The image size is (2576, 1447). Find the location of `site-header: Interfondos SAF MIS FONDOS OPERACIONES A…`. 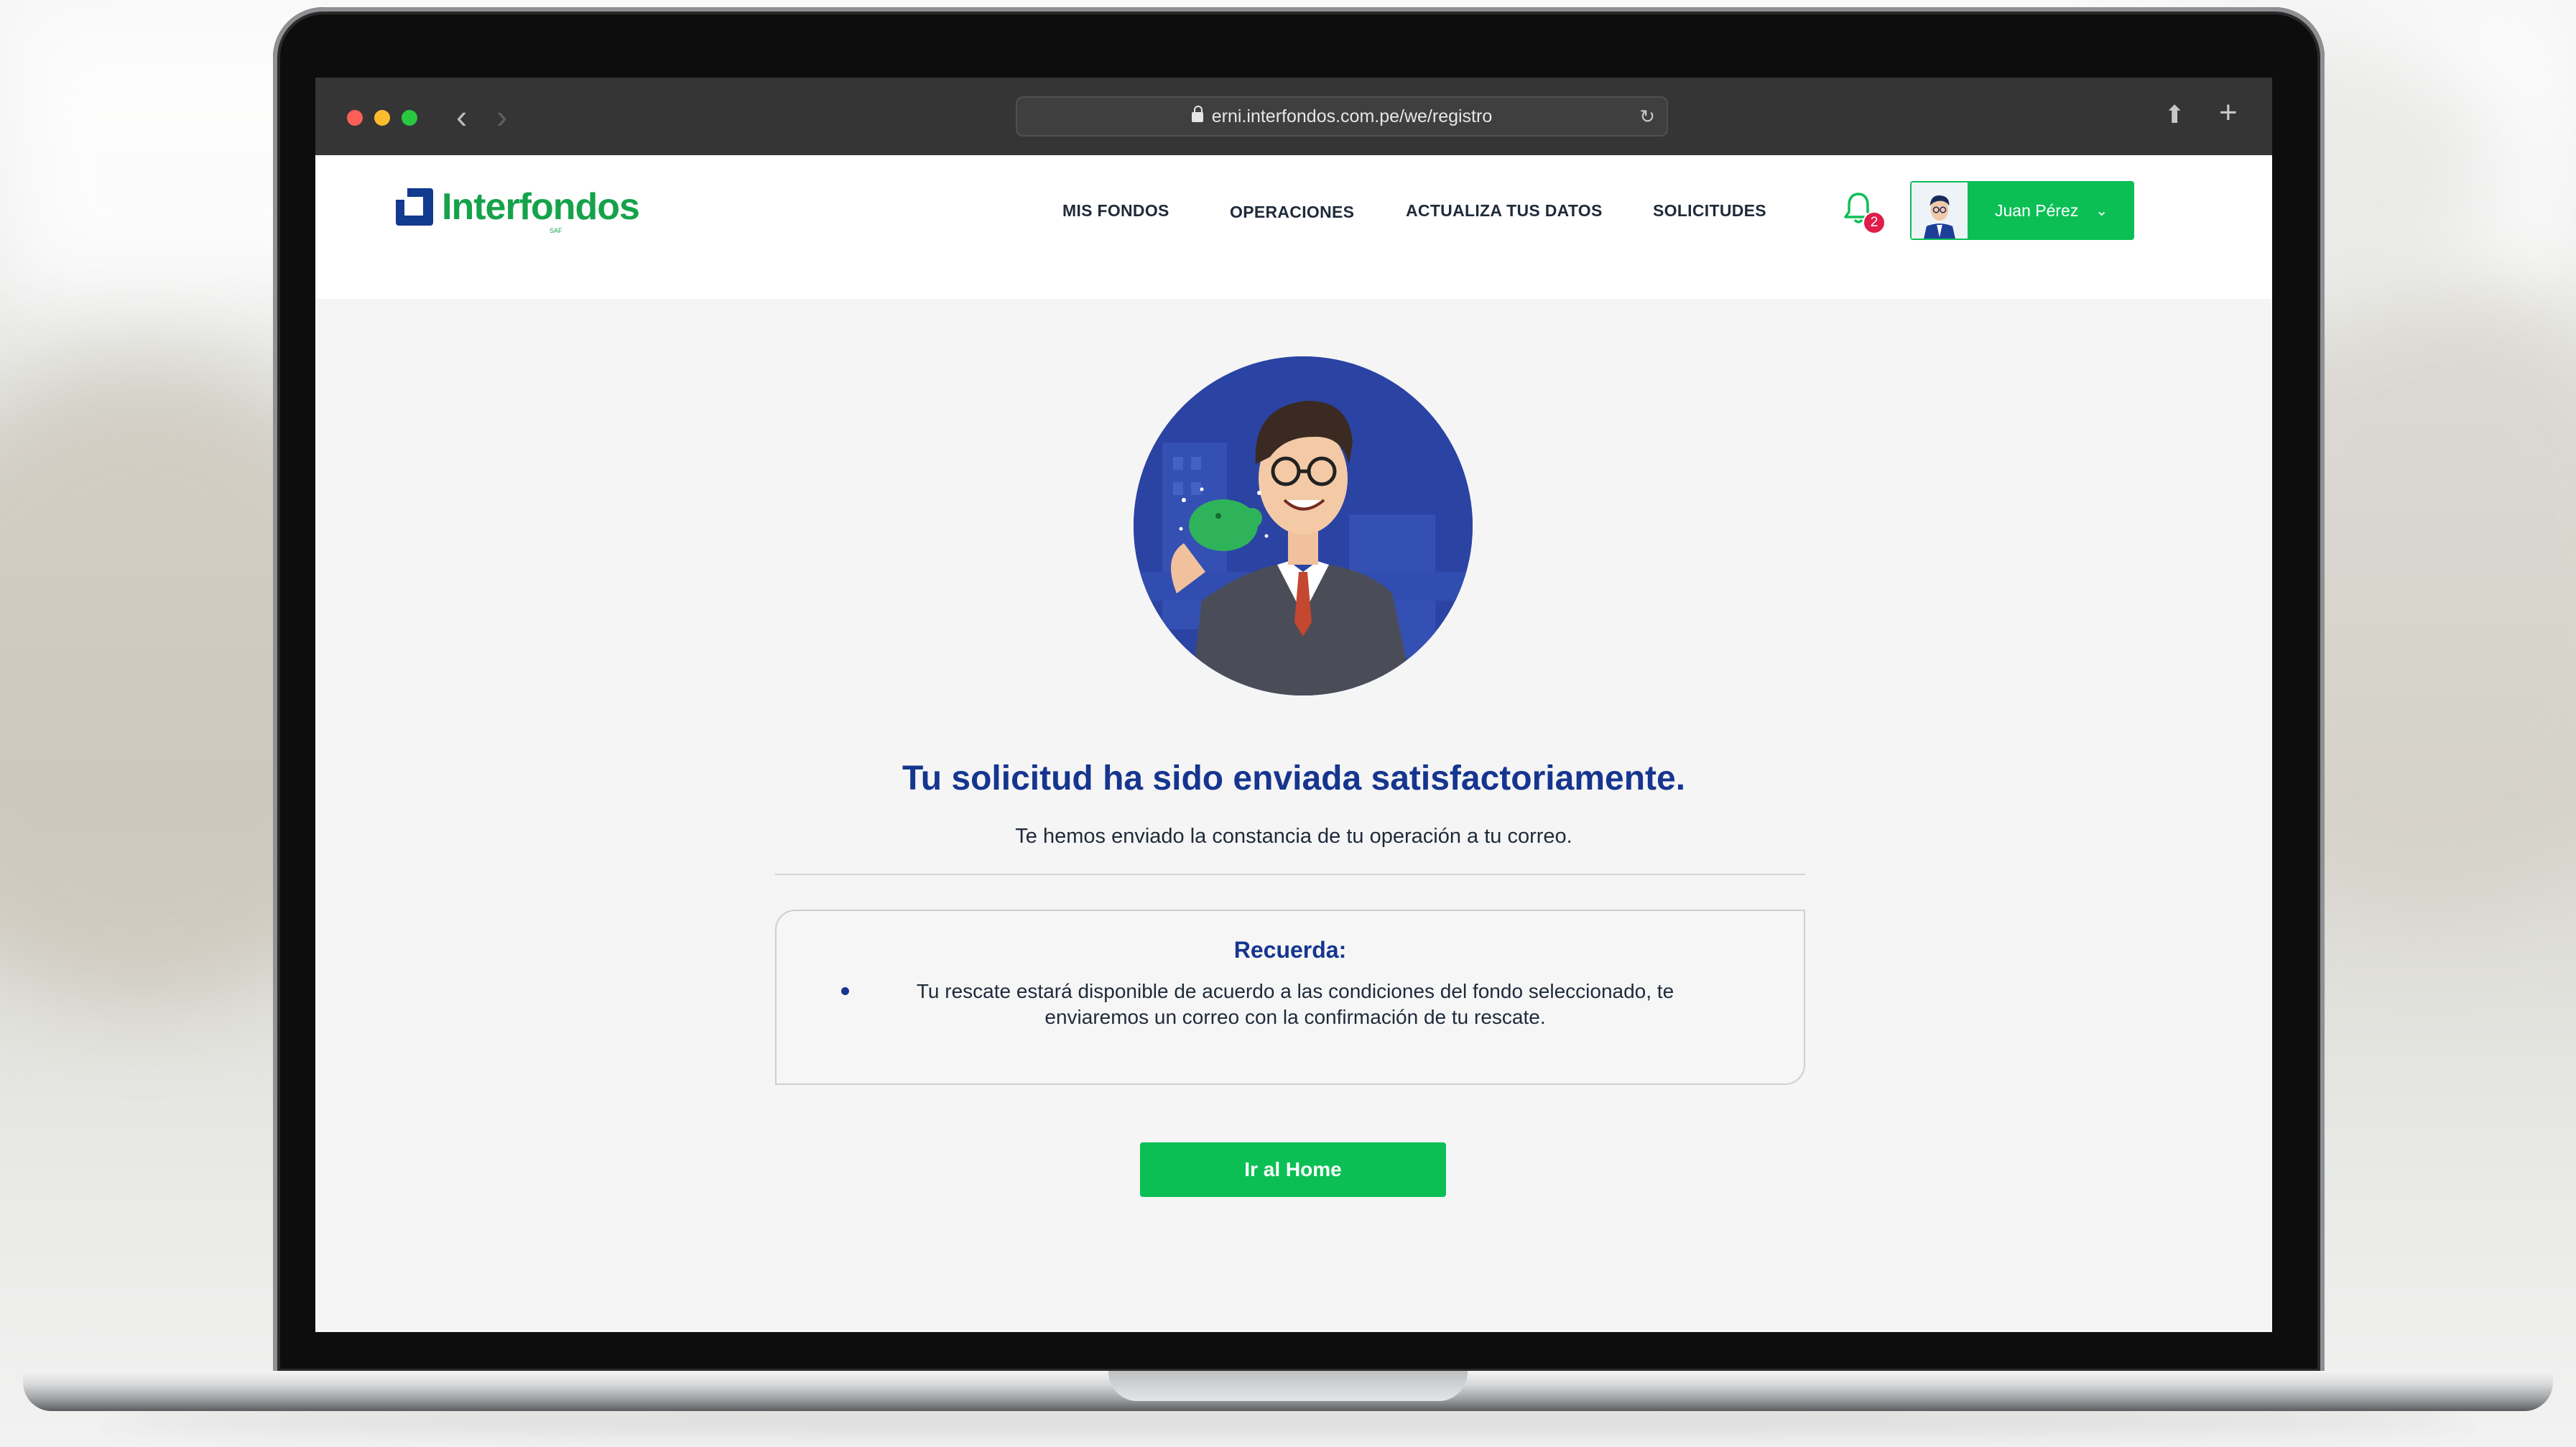

site-header: Interfondos SAF MIS FONDOS OPERACIONES A… is located at coordinates (1293, 227).